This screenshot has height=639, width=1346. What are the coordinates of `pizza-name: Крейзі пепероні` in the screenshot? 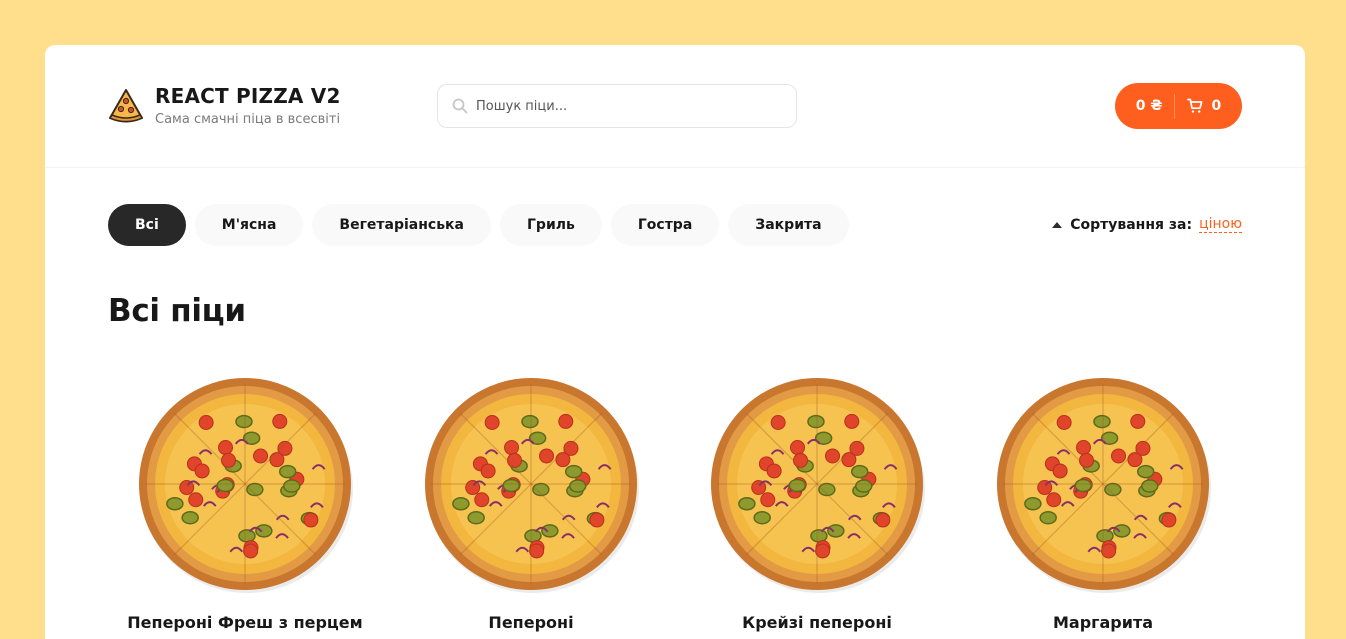 It's located at (817, 622).